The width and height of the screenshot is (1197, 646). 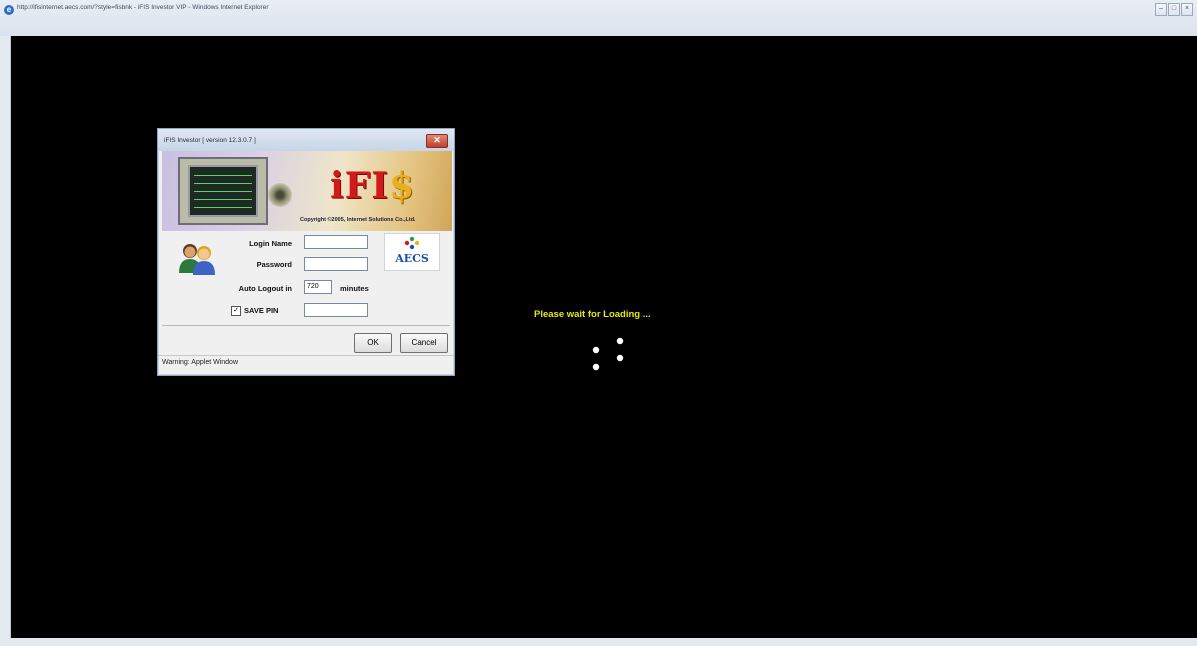 I want to click on login-name-input, so click(x=336, y=242).